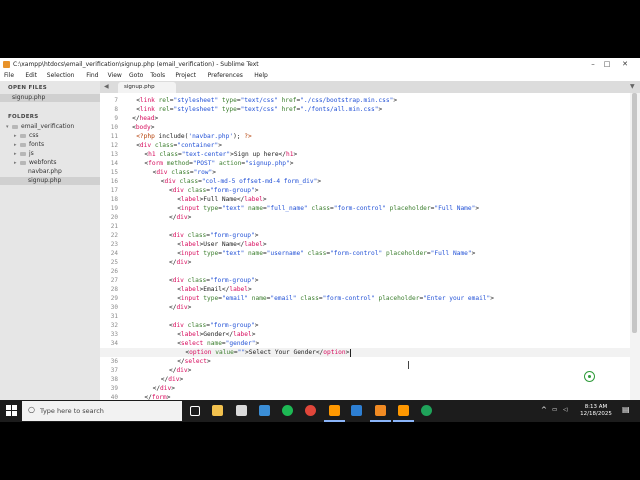 The width and height of the screenshot is (640, 480). I want to click on sidebar-item-js: ▸ js, so click(50, 154).